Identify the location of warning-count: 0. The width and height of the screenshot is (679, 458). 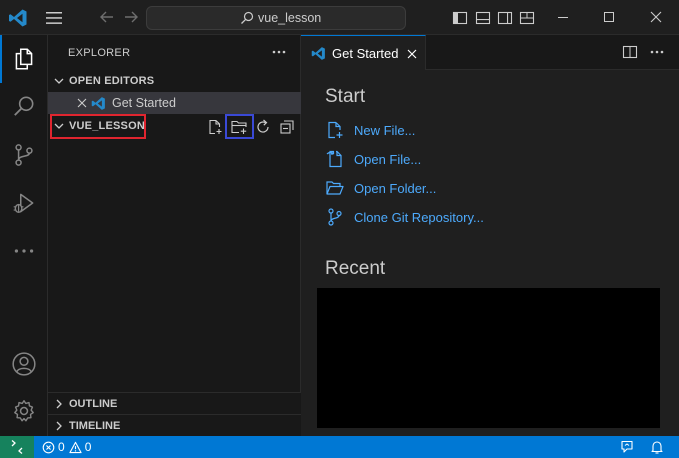
(88, 447).